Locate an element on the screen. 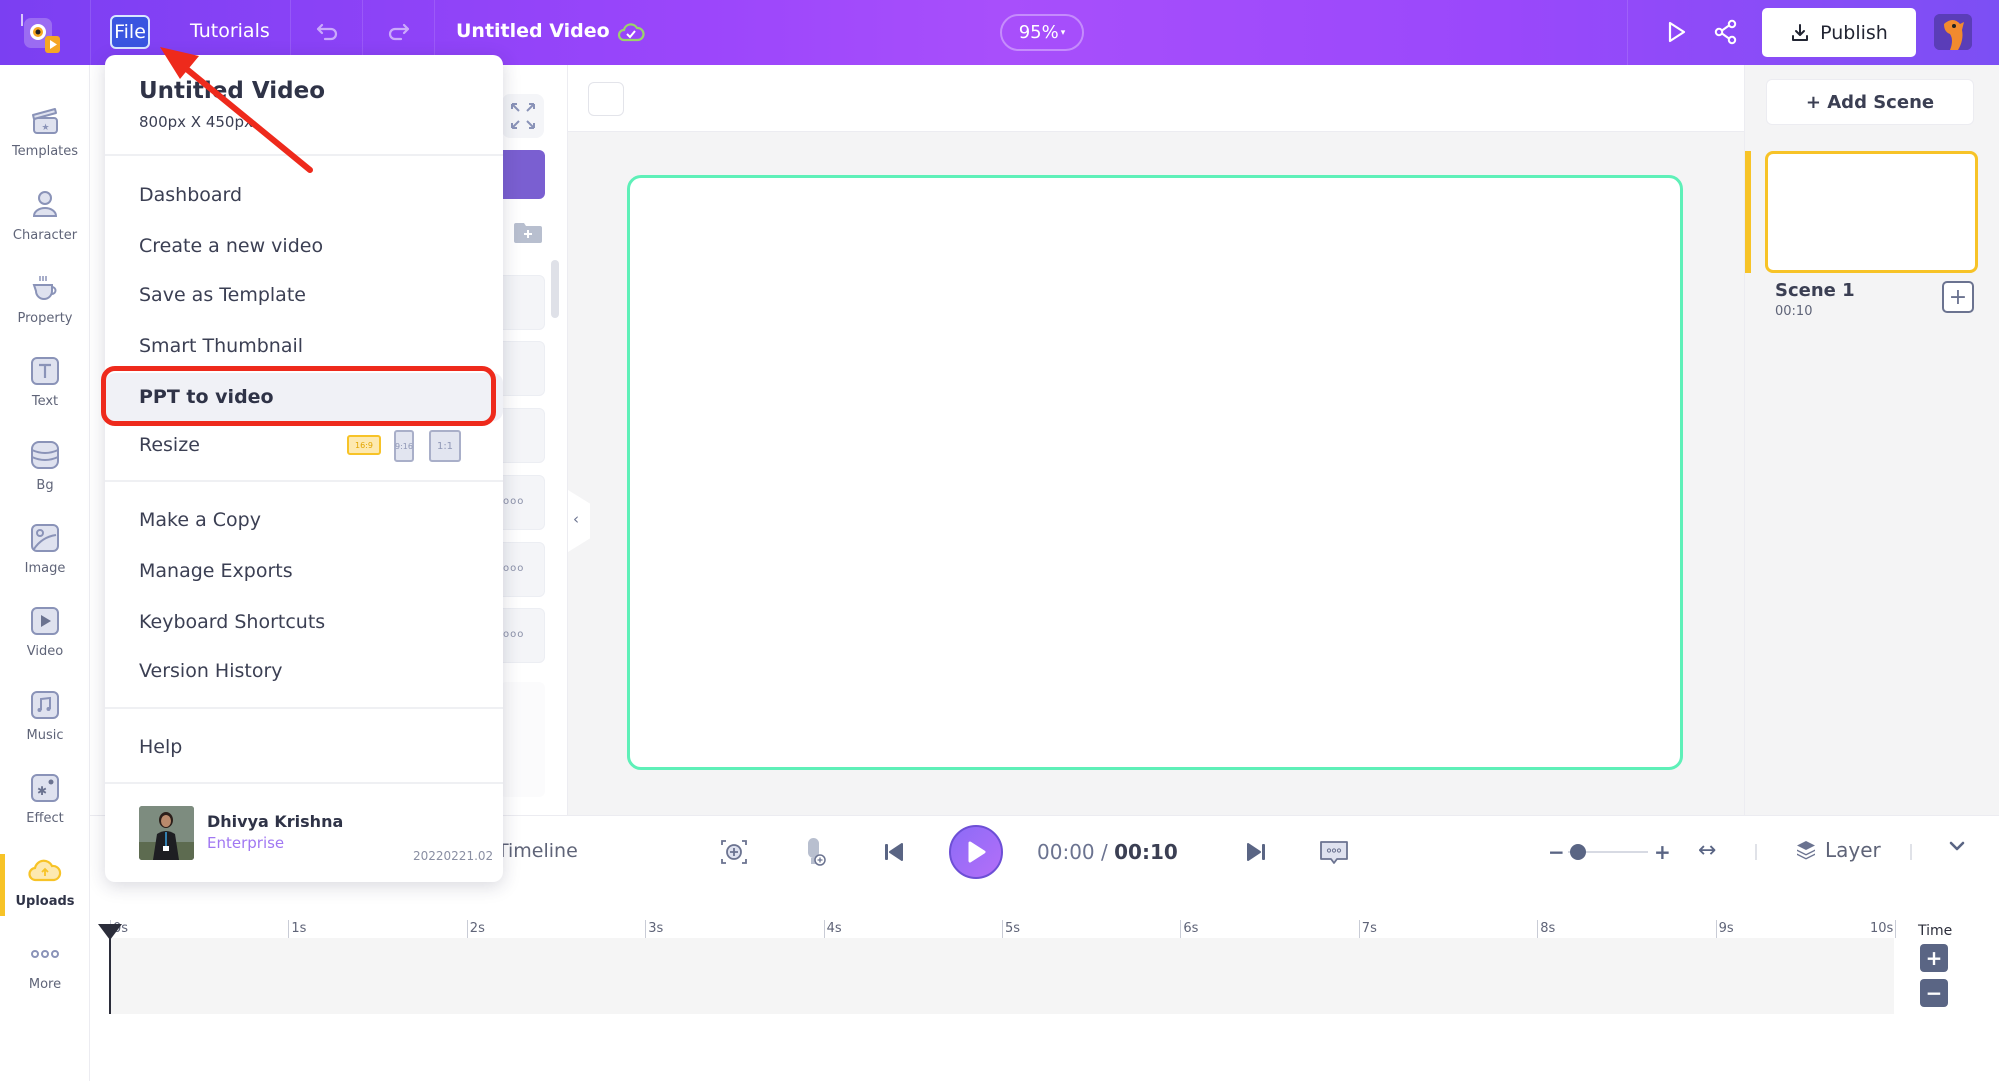 This screenshot has height=1081, width=1999. user-plan: Enterprise is located at coordinates (246, 843).